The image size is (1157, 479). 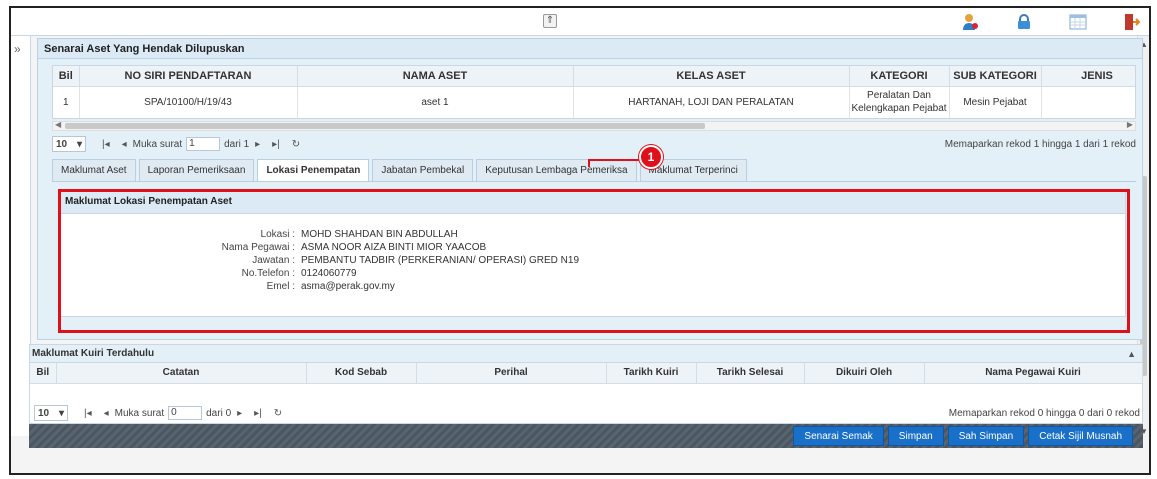 What do you see at coordinates (423, 170) in the screenshot?
I see `tab-jabatan-pembekal: Jabatan Pembekal` at bounding box center [423, 170].